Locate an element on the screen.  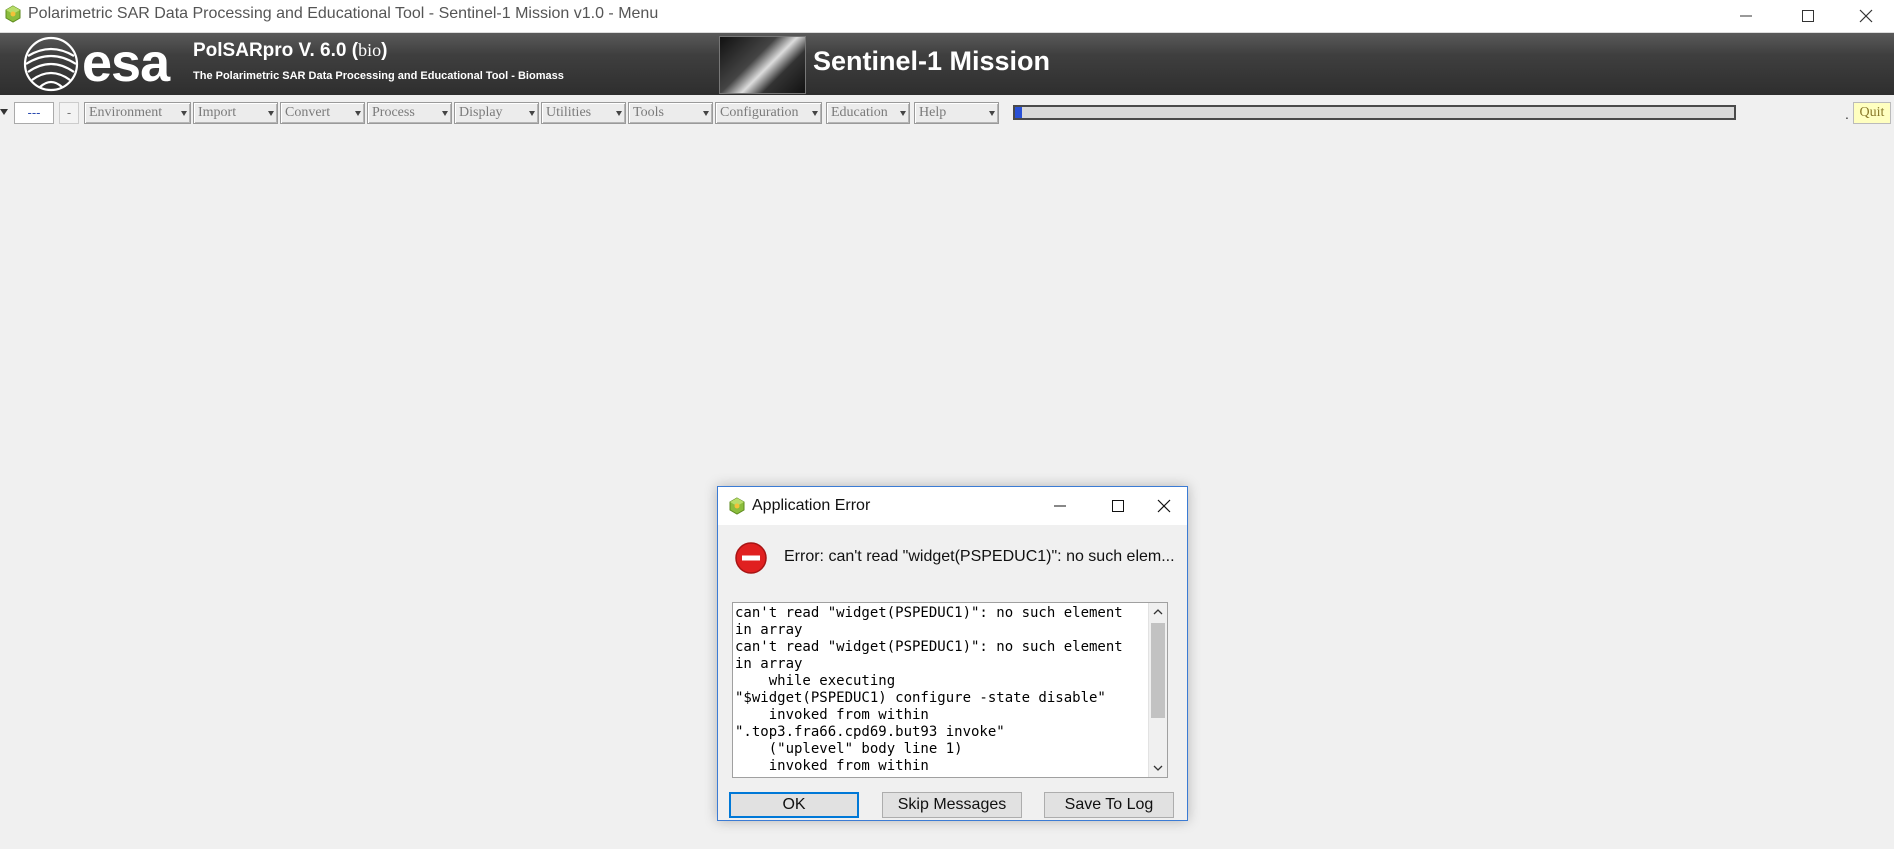
menu-help: Help is located at coordinates (956, 113).